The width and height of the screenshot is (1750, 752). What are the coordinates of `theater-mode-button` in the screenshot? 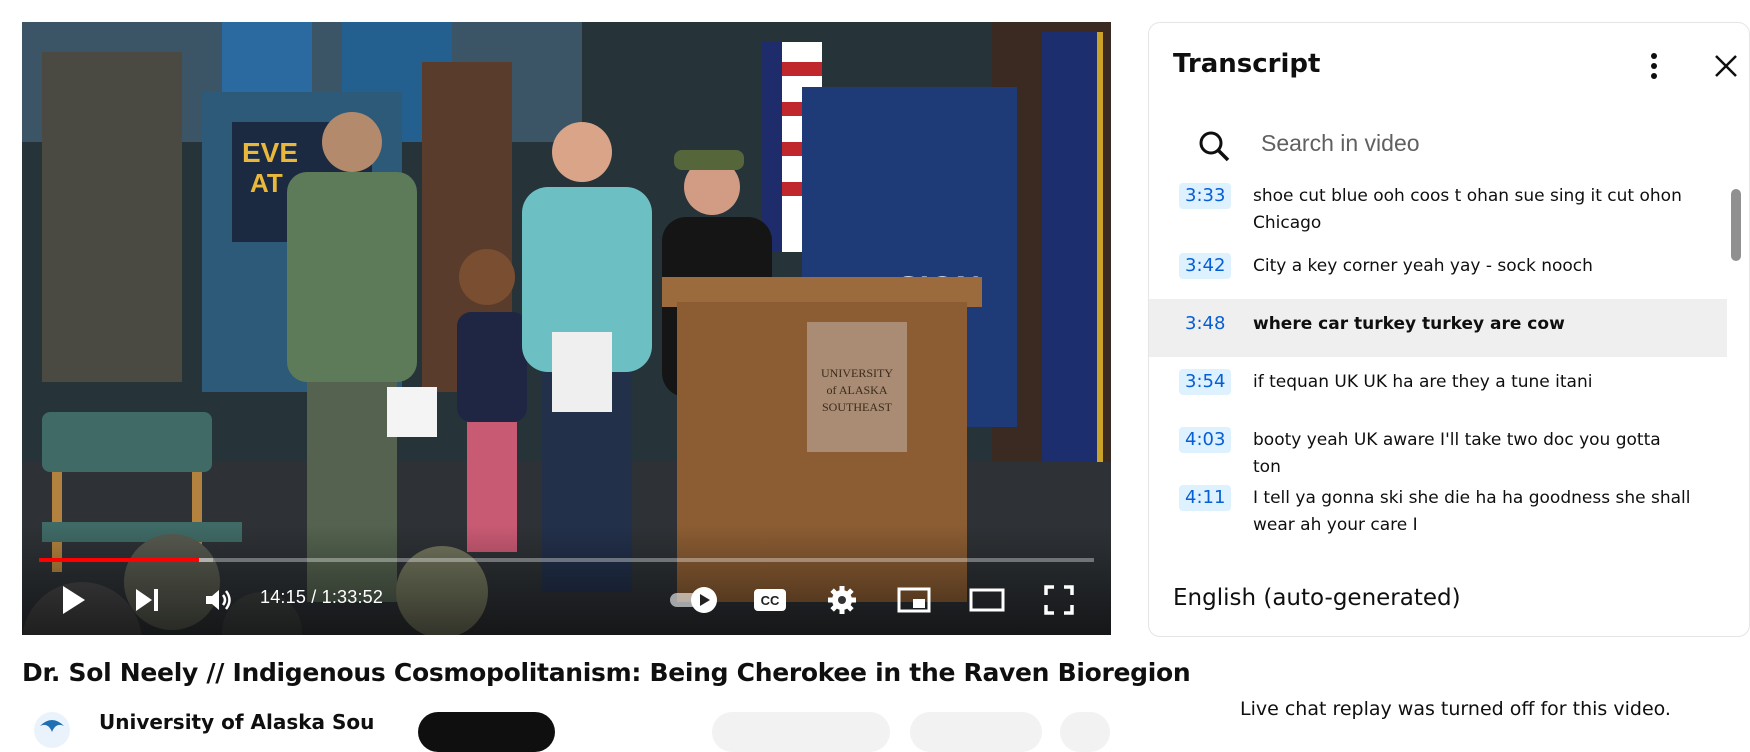 It's located at (987, 600).